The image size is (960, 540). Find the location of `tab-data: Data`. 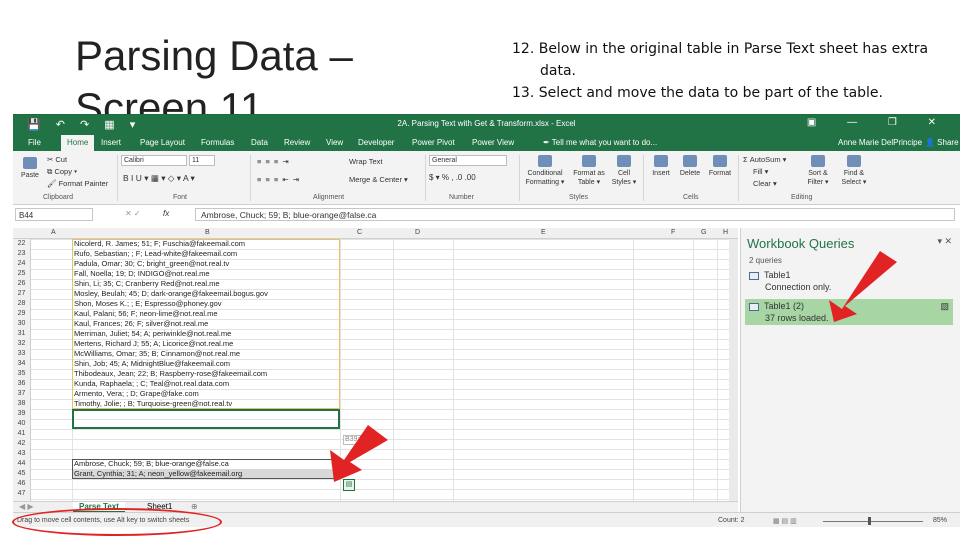

tab-data: Data is located at coordinates (259, 142).